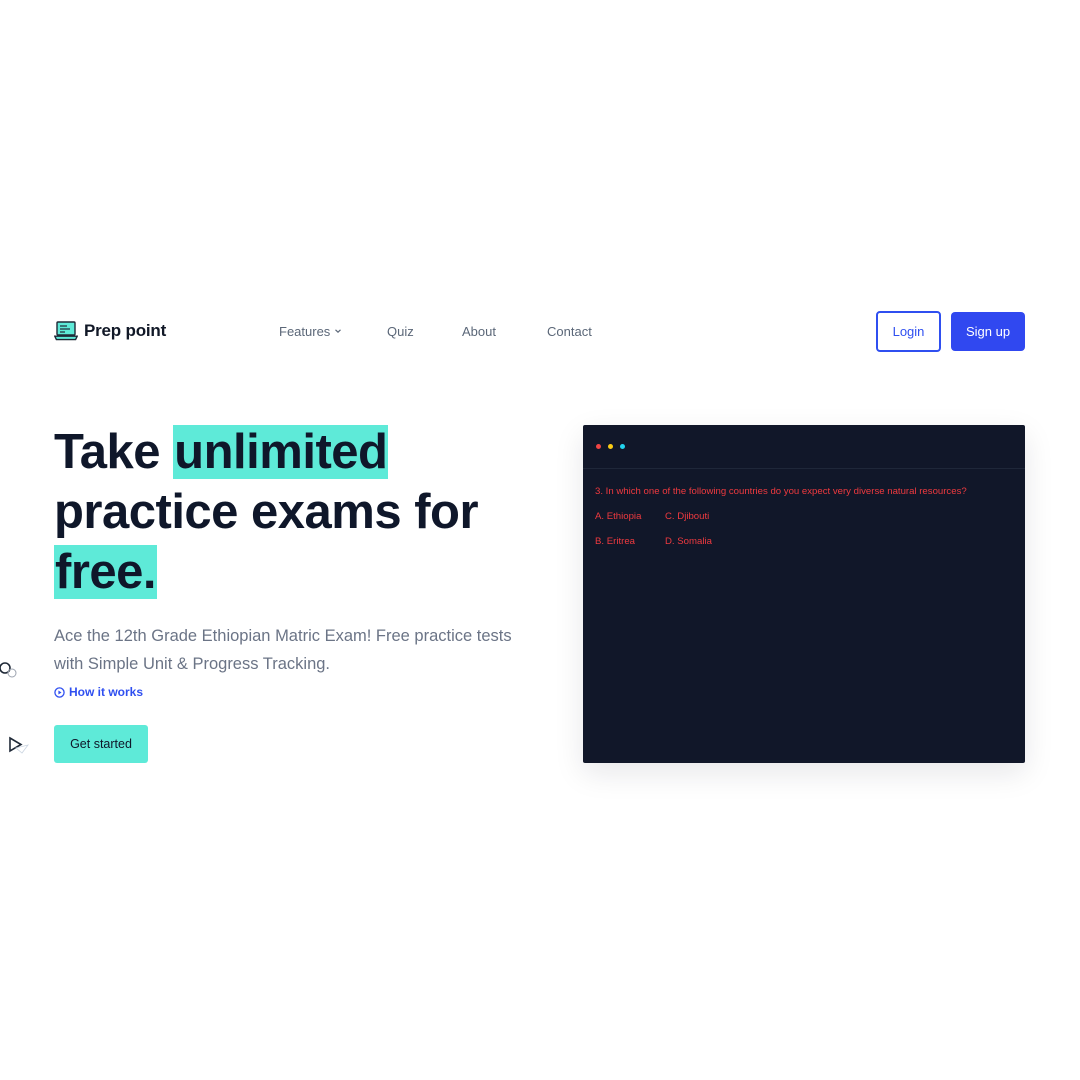 The height and width of the screenshot is (1080, 1080). I want to click on window-dot-red, so click(598, 446).